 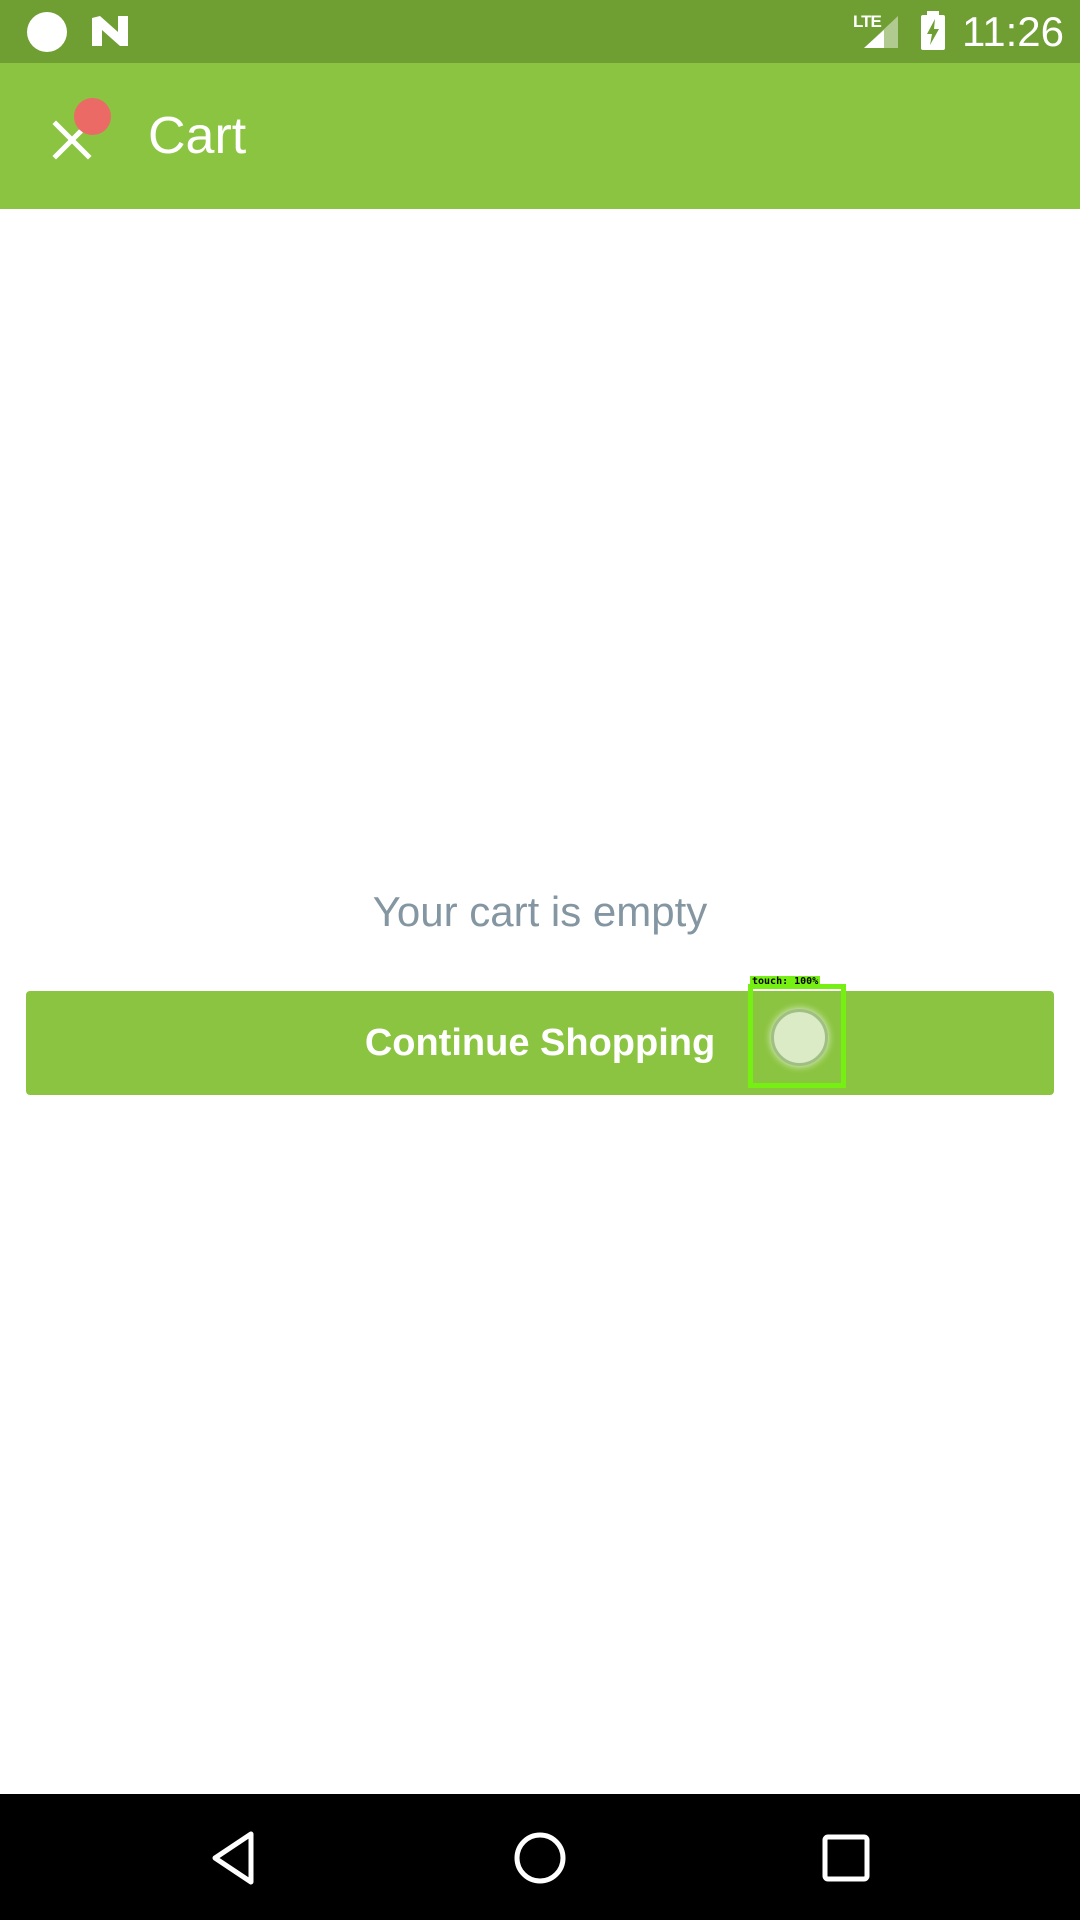 I want to click on touch-point-indicator, so click(x=799, y=1037).